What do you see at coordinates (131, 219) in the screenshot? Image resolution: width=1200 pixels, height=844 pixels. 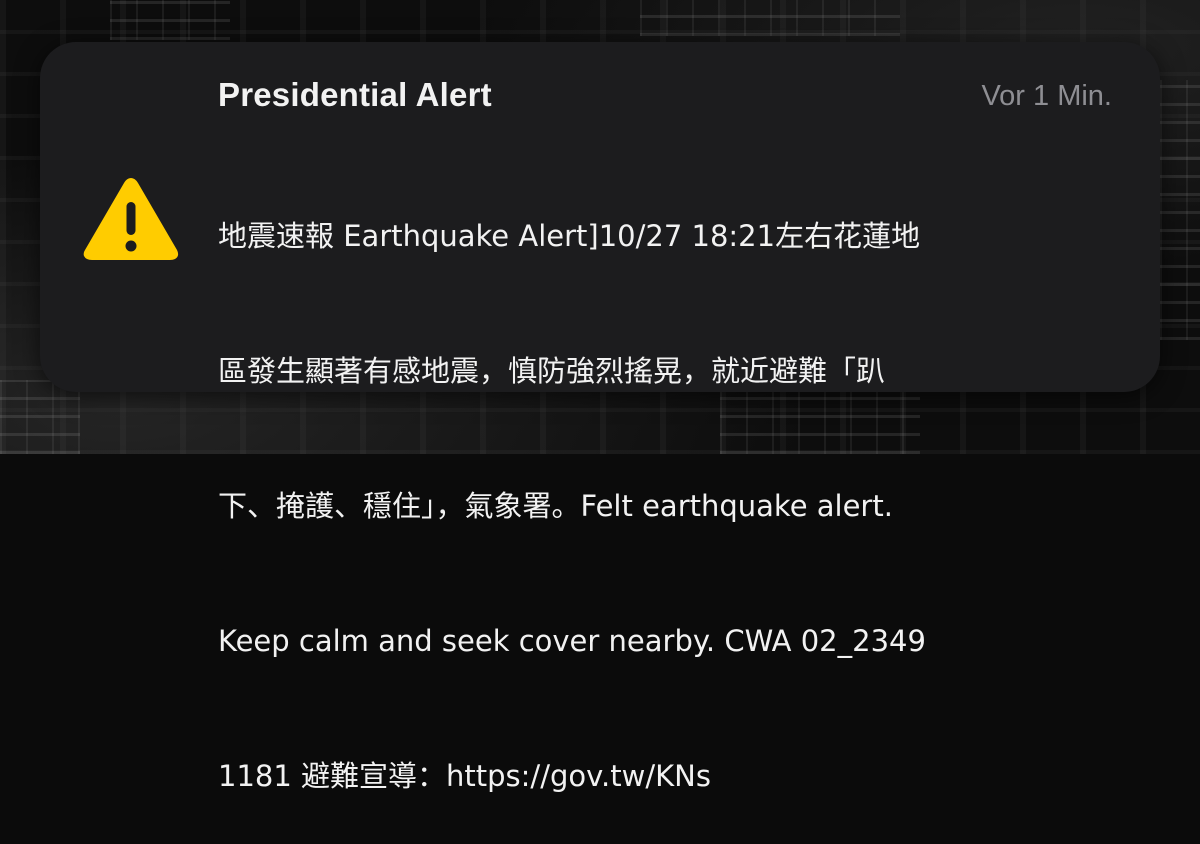 I see `warning-triangle-icon` at bounding box center [131, 219].